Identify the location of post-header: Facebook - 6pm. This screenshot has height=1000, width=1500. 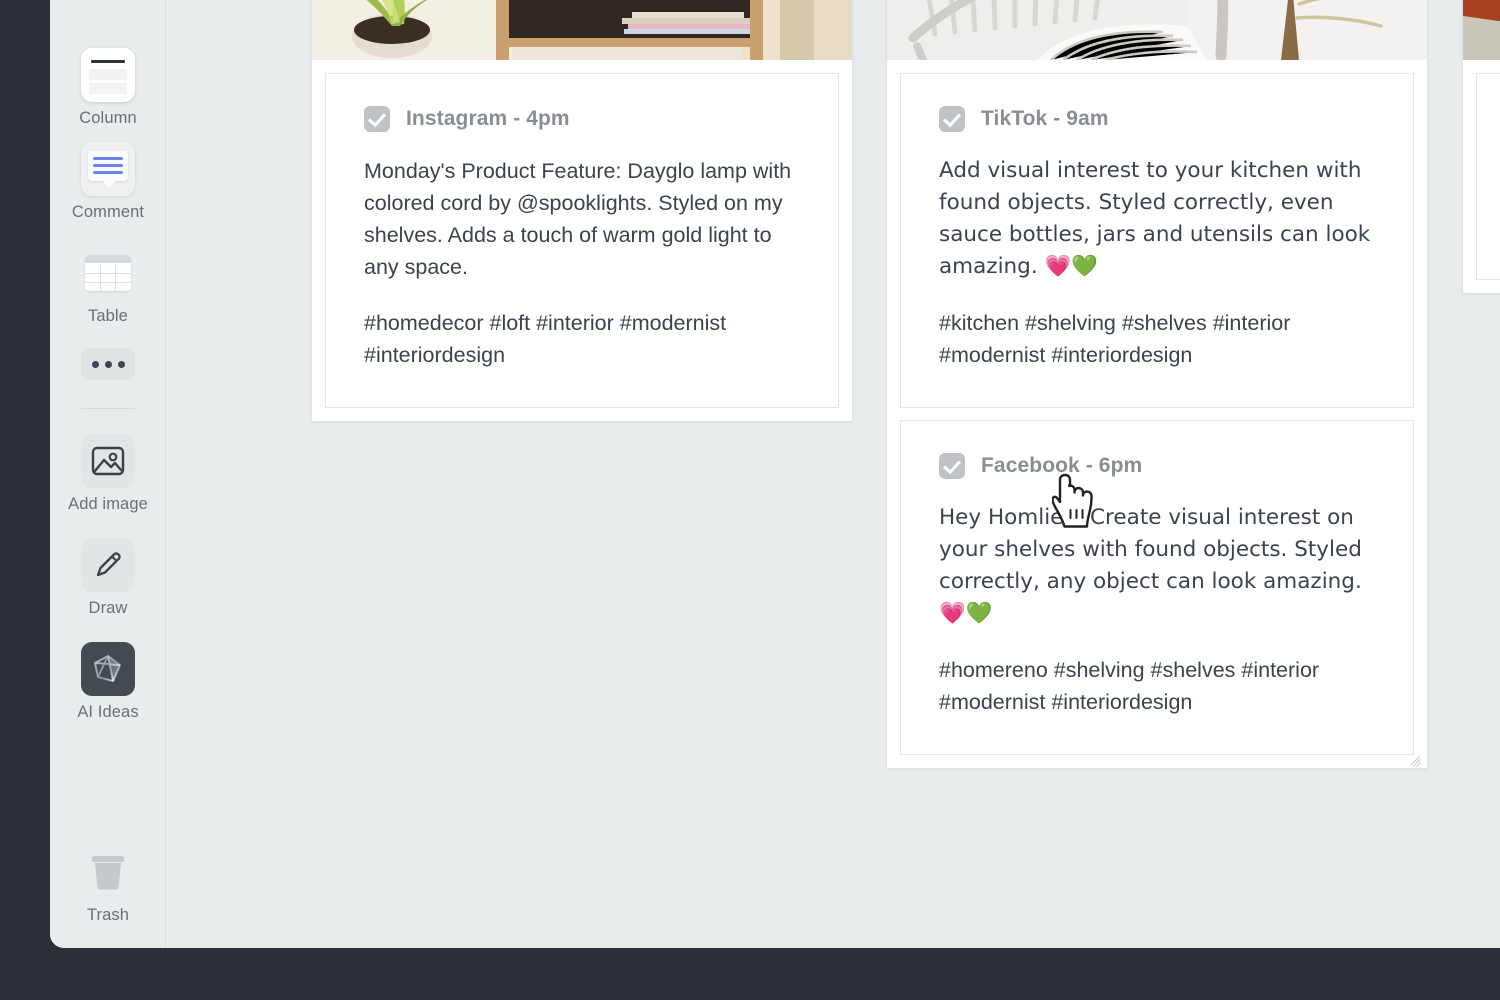
(1157, 466).